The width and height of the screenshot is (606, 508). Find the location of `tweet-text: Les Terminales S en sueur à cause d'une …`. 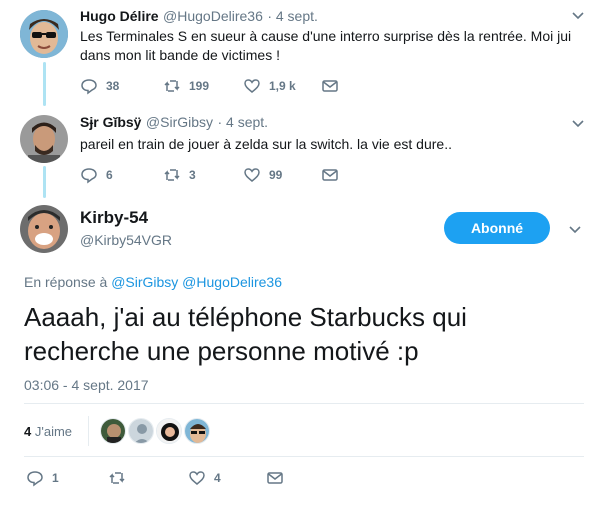

tweet-text: Les Terminales S en sueur à cause d'une … is located at coordinates (326, 45).